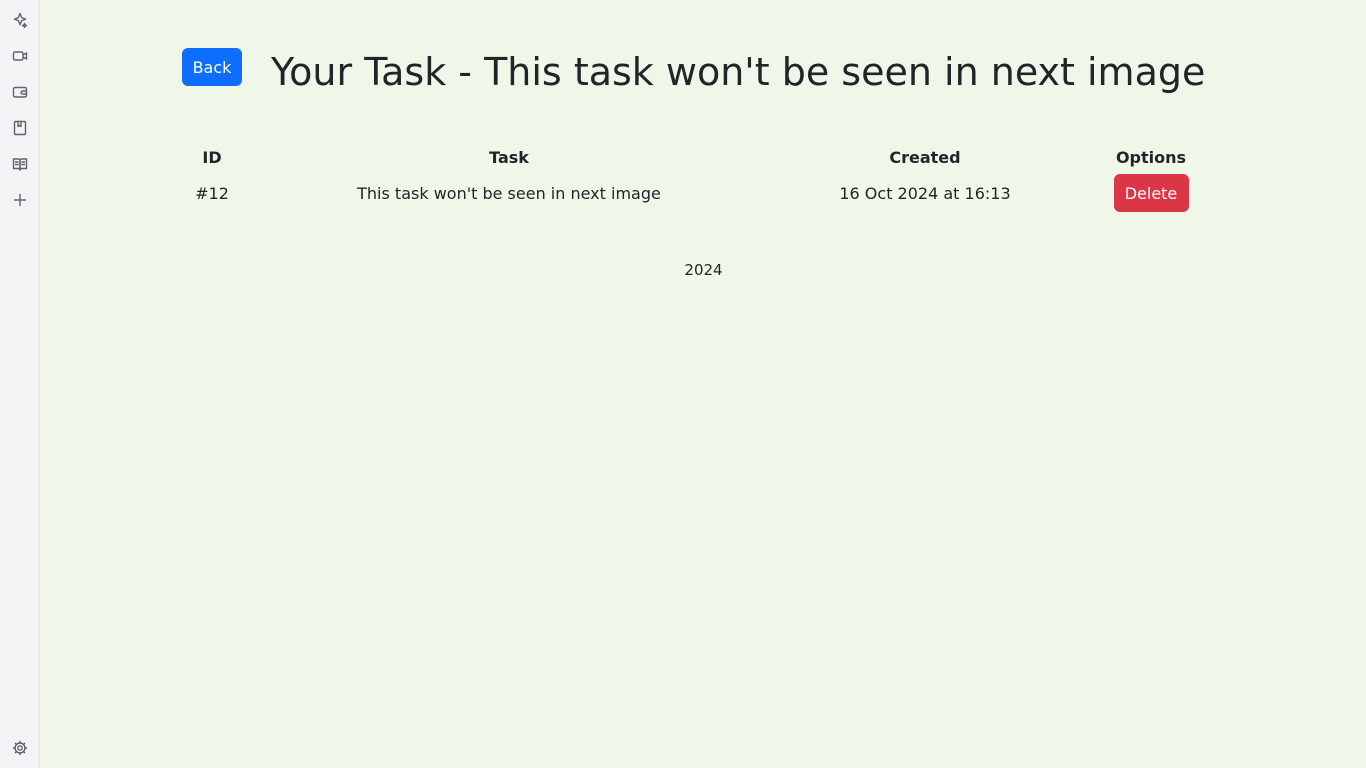 The width and height of the screenshot is (1366, 768). Describe the element at coordinates (212, 67) in the screenshot. I see `back-button: Back` at that location.